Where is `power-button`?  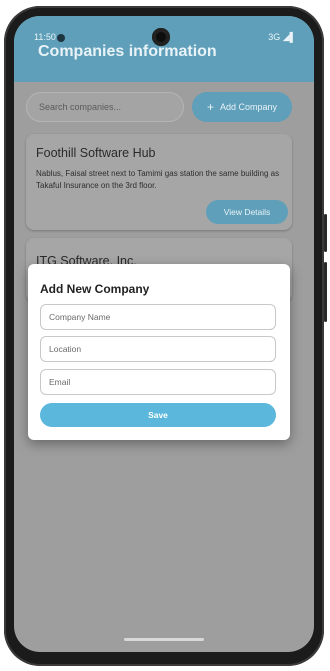 power-button is located at coordinates (325, 233).